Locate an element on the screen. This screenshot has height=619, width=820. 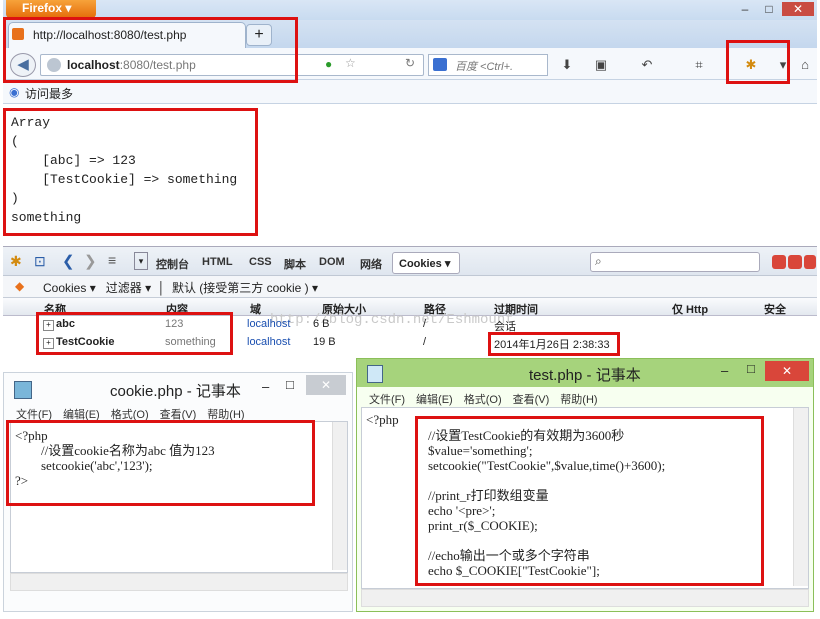
crop-icon: ⌗ is located at coordinates (699, 65).